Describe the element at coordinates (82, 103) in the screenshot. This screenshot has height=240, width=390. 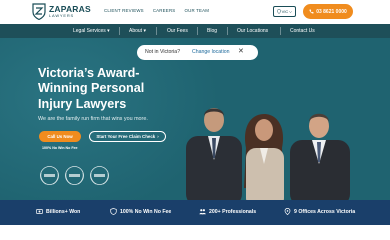
I see `headline-line-3: Injury Lawyers` at that location.